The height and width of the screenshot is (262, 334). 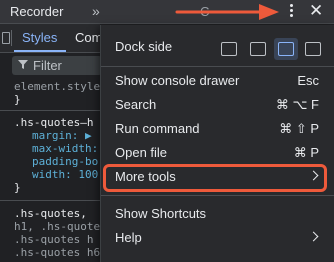 What do you see at coordinates (157, 128) in the screenshot?
I see `menu-item-label: Run command` at bounding box center [157, 128].